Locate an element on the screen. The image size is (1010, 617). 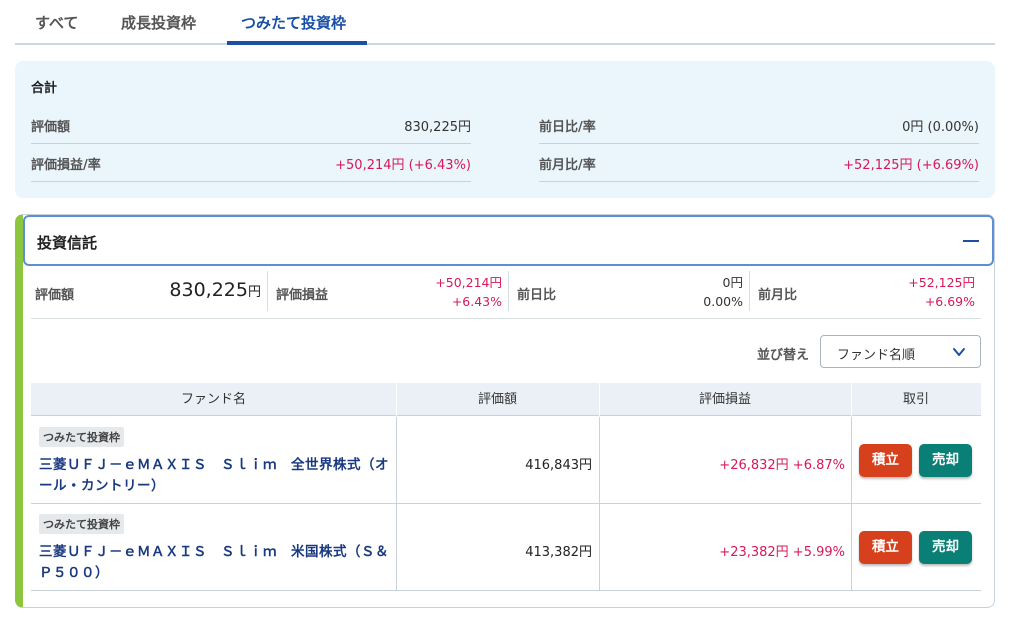
metric-day-label: 前日比 is located at coordinates (537, 295).